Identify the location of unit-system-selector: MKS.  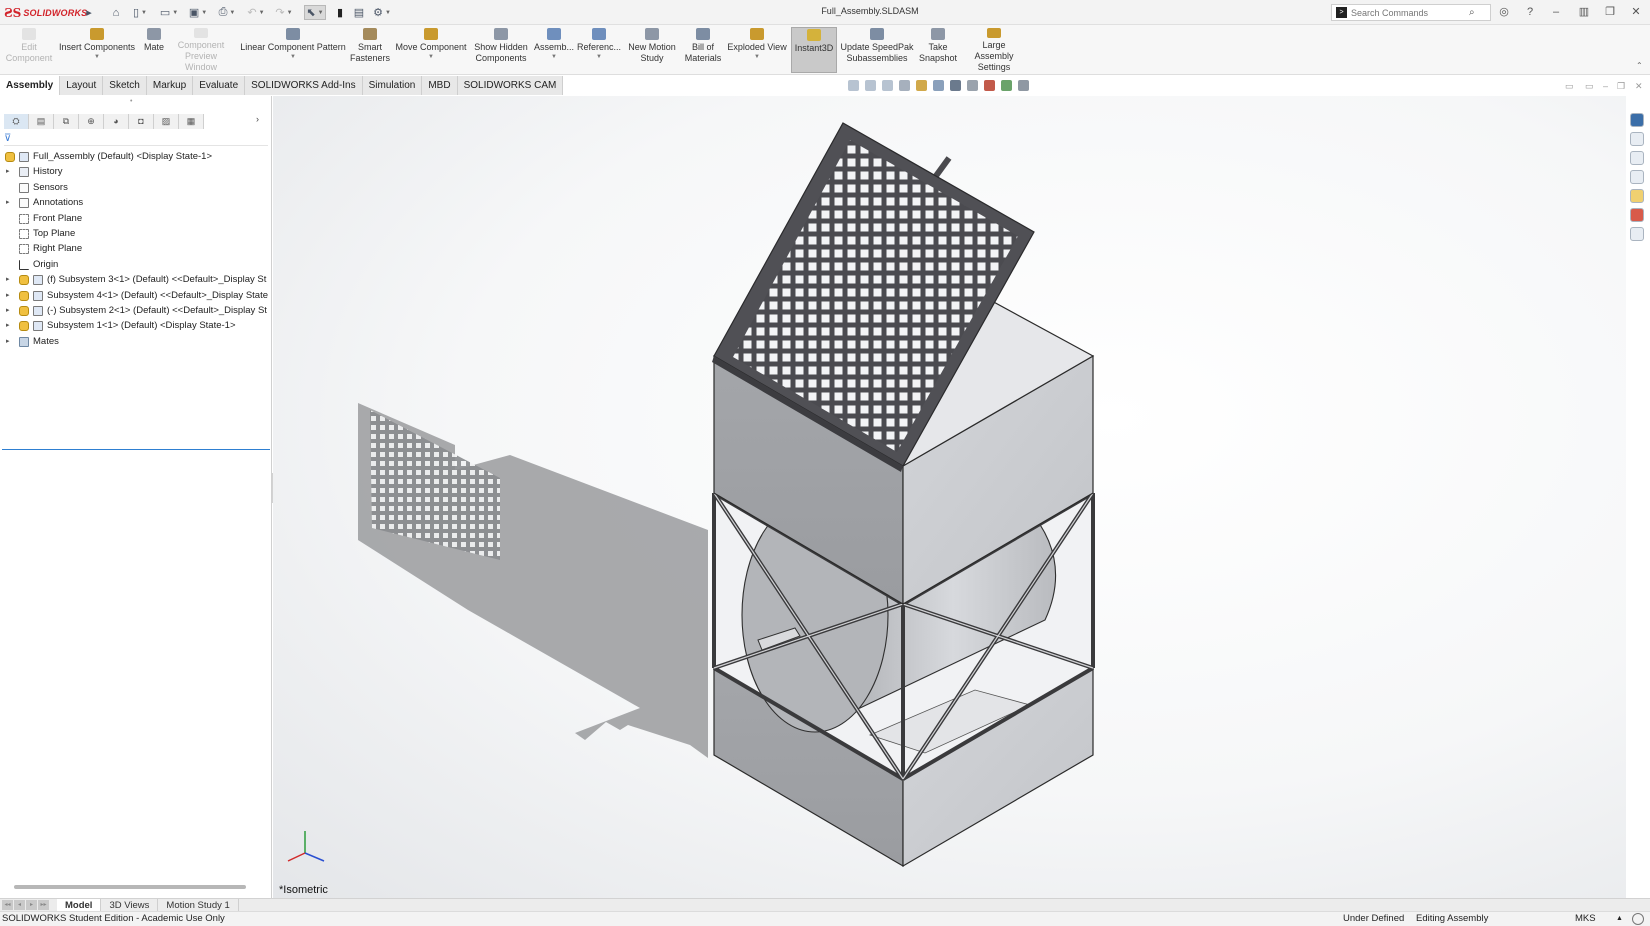
(1585, 919).